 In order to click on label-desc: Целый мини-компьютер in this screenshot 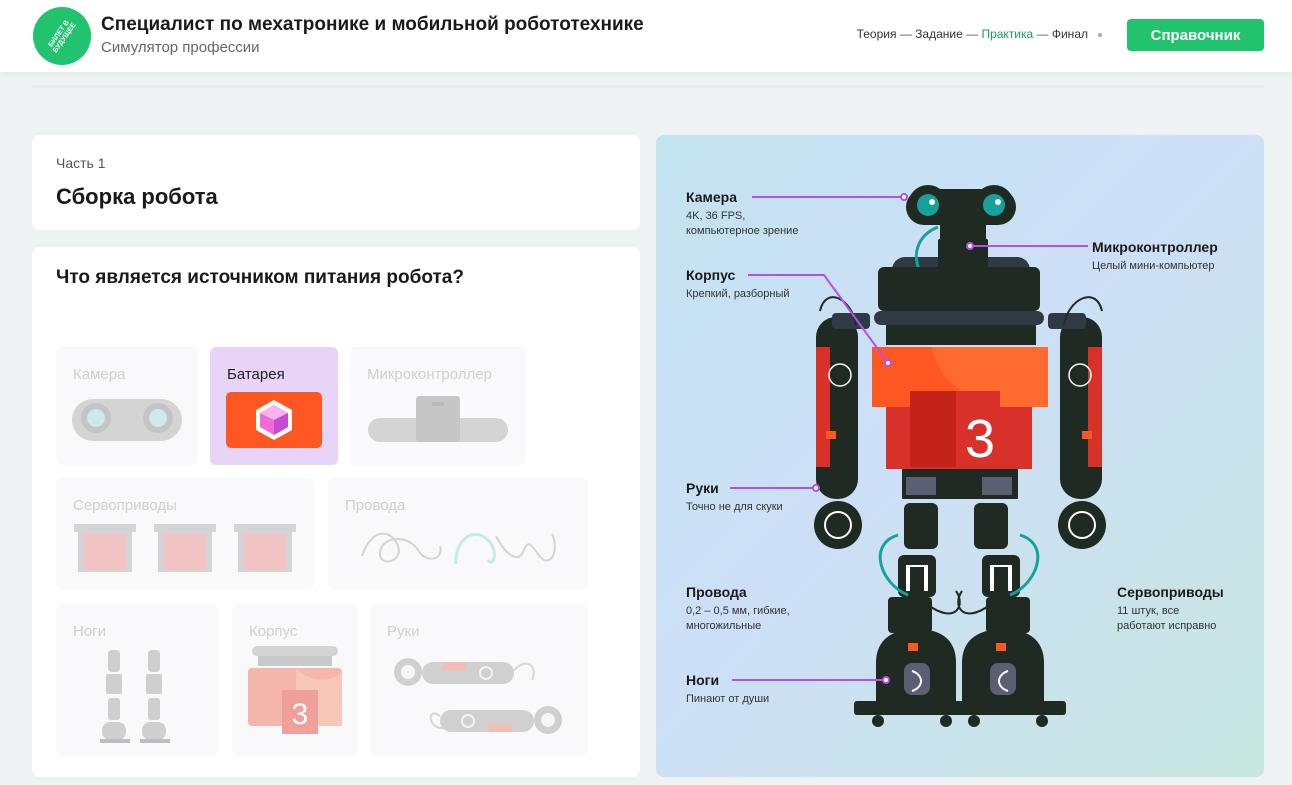, I will do `click(1155, 266)`.